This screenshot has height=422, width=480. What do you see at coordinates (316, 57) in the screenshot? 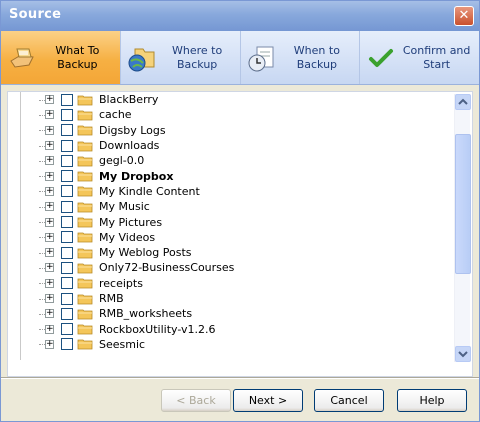
I see `step-label: When to Backup` at bounding box center [316, 57].